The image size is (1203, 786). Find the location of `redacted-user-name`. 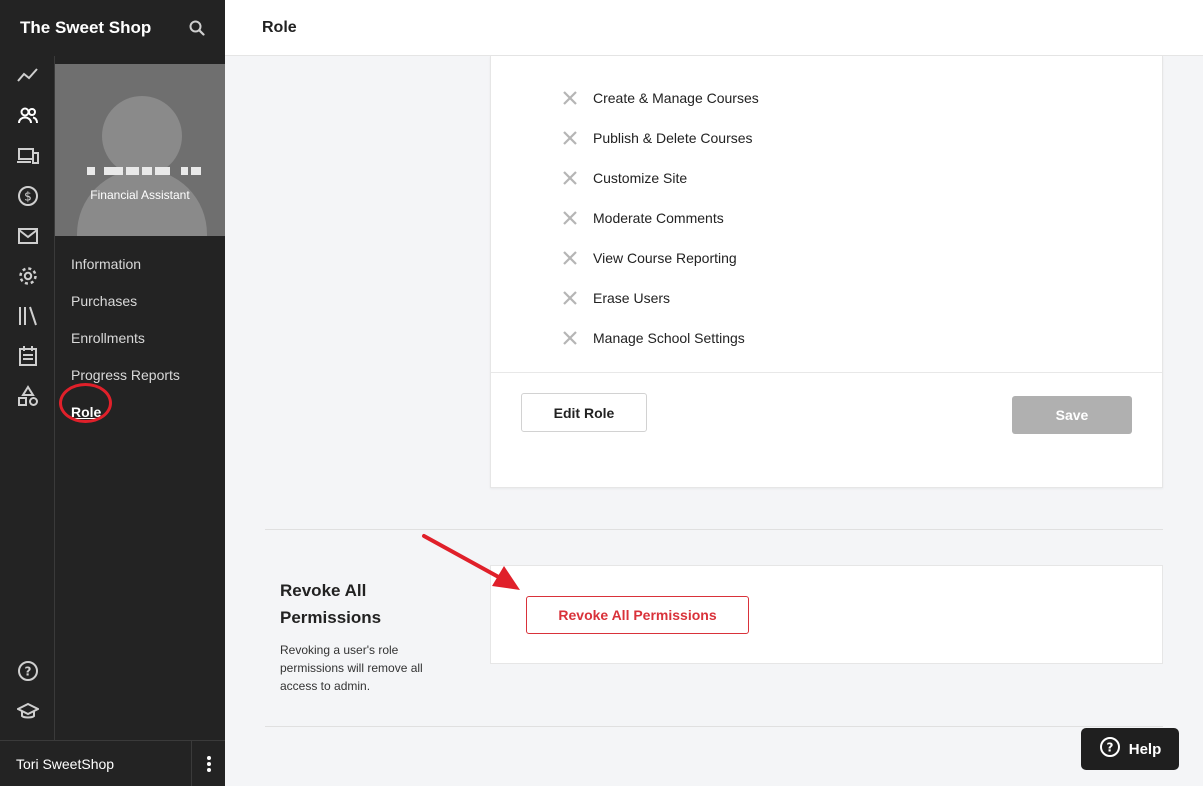

redacted-user-name is located at coordinates (144, 171).